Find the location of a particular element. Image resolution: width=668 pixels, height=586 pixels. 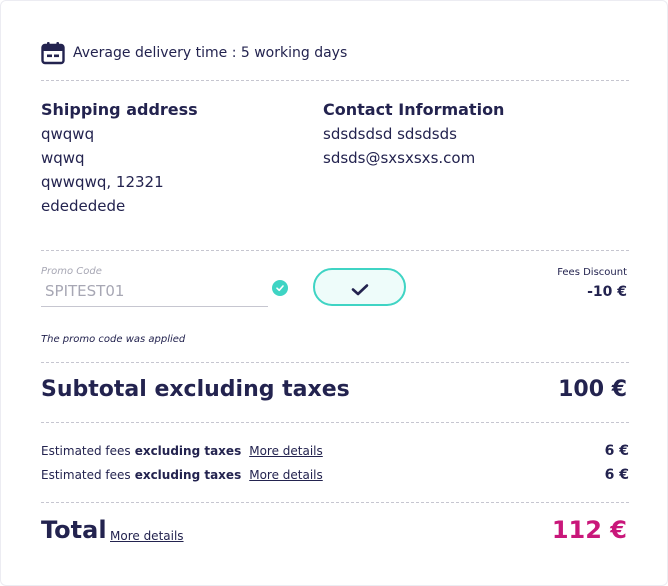

promo-applied-note: The promo code was applied is located at coordinates (113, 339).